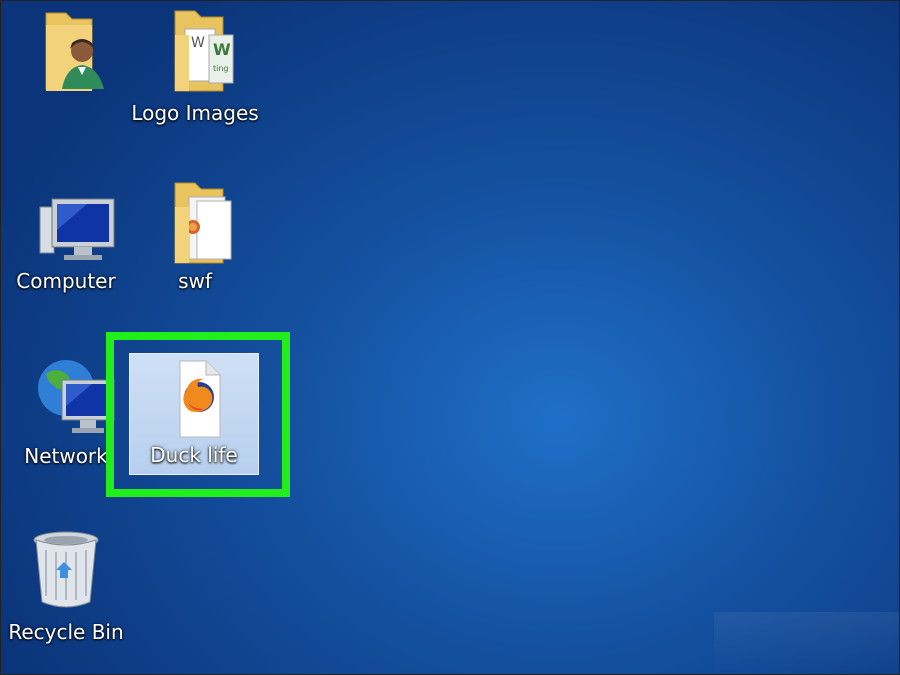 The height and width of the screenshot is (675, 900). I want to click on desktop-icon-logo-images: W W ting Logo Images, so click(195, 65).